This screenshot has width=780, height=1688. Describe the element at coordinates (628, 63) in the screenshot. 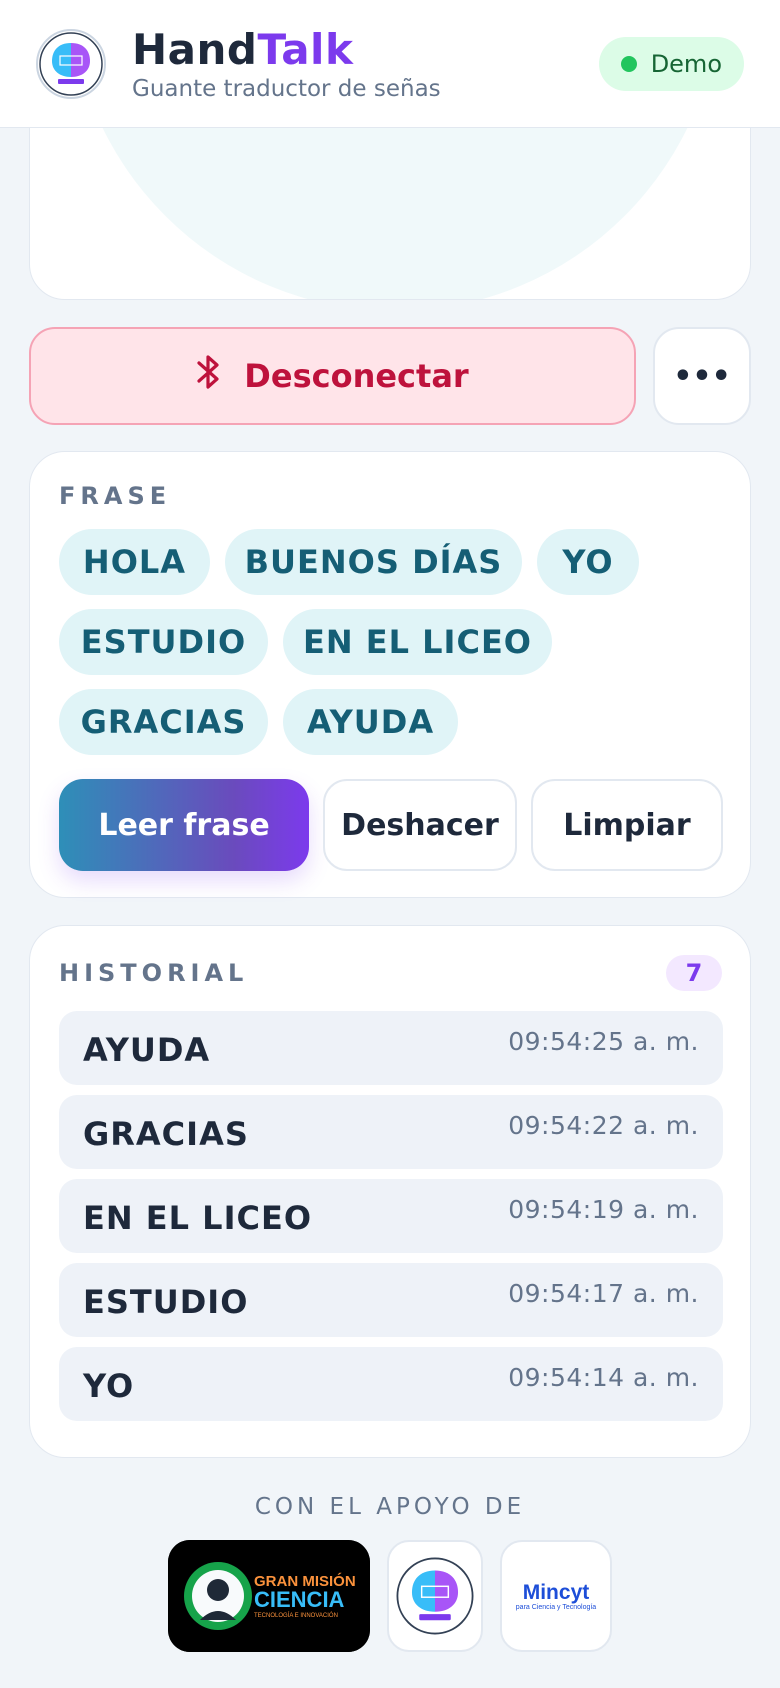

I see `status-dot-icon` at that location.